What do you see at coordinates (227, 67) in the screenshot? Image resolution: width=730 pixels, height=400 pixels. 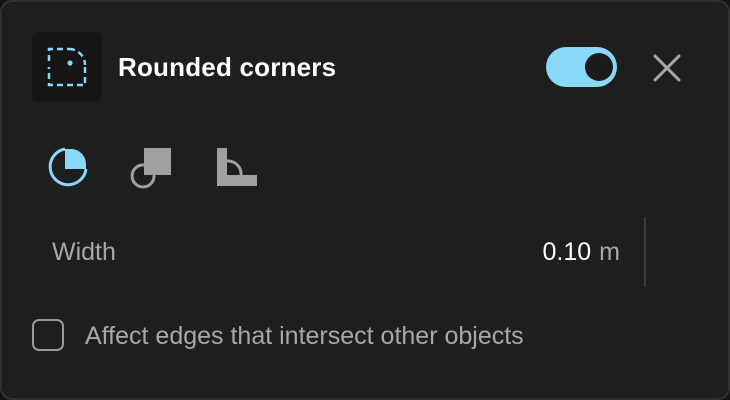 I see `panel-title: Rounded corners` at bounding box center [227, 67].